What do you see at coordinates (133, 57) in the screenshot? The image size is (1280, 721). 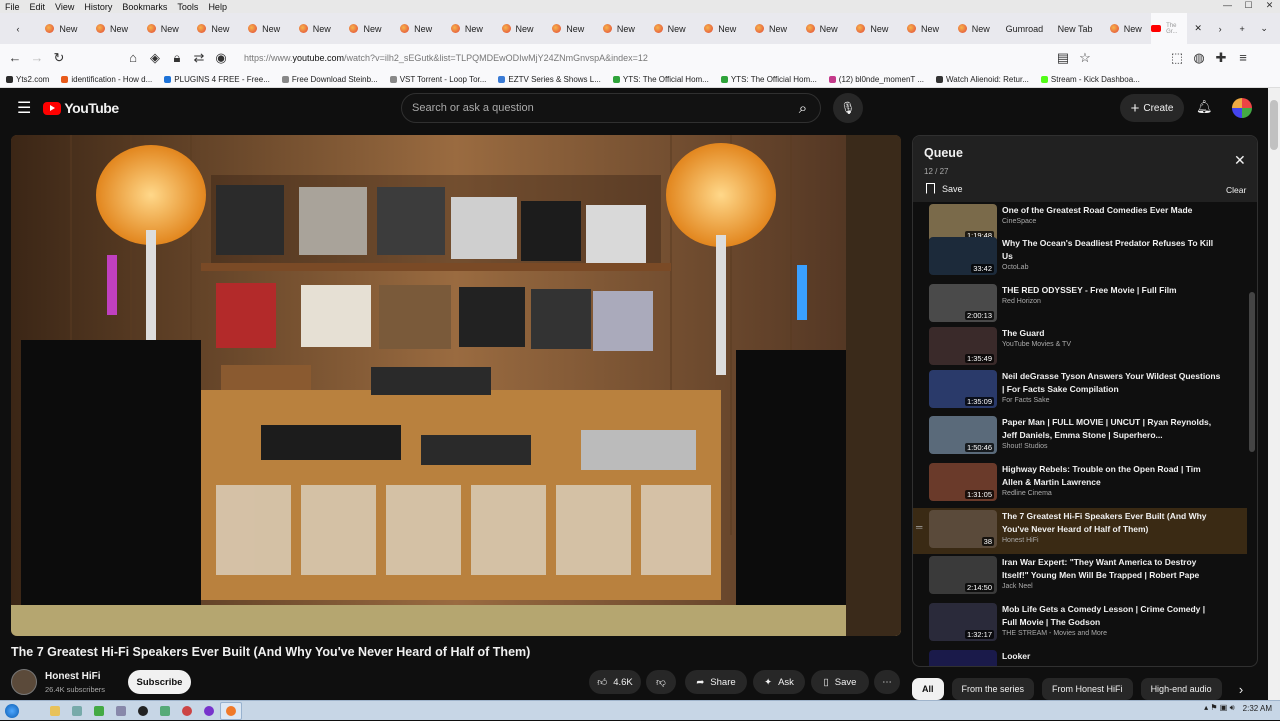 I see `home-icon: ⌂` at bounding box center [133, 57].